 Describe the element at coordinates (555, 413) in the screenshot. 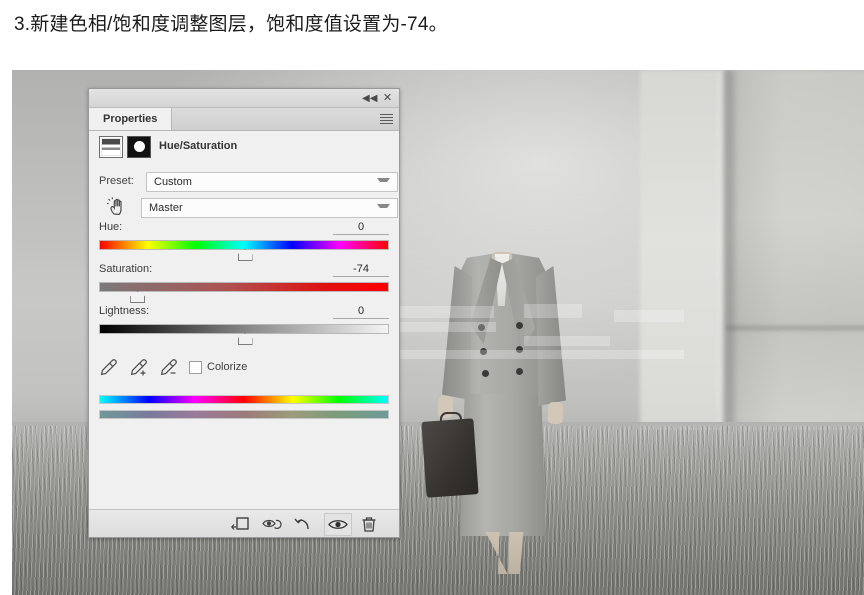

I see `subject-hand-right` at that location.